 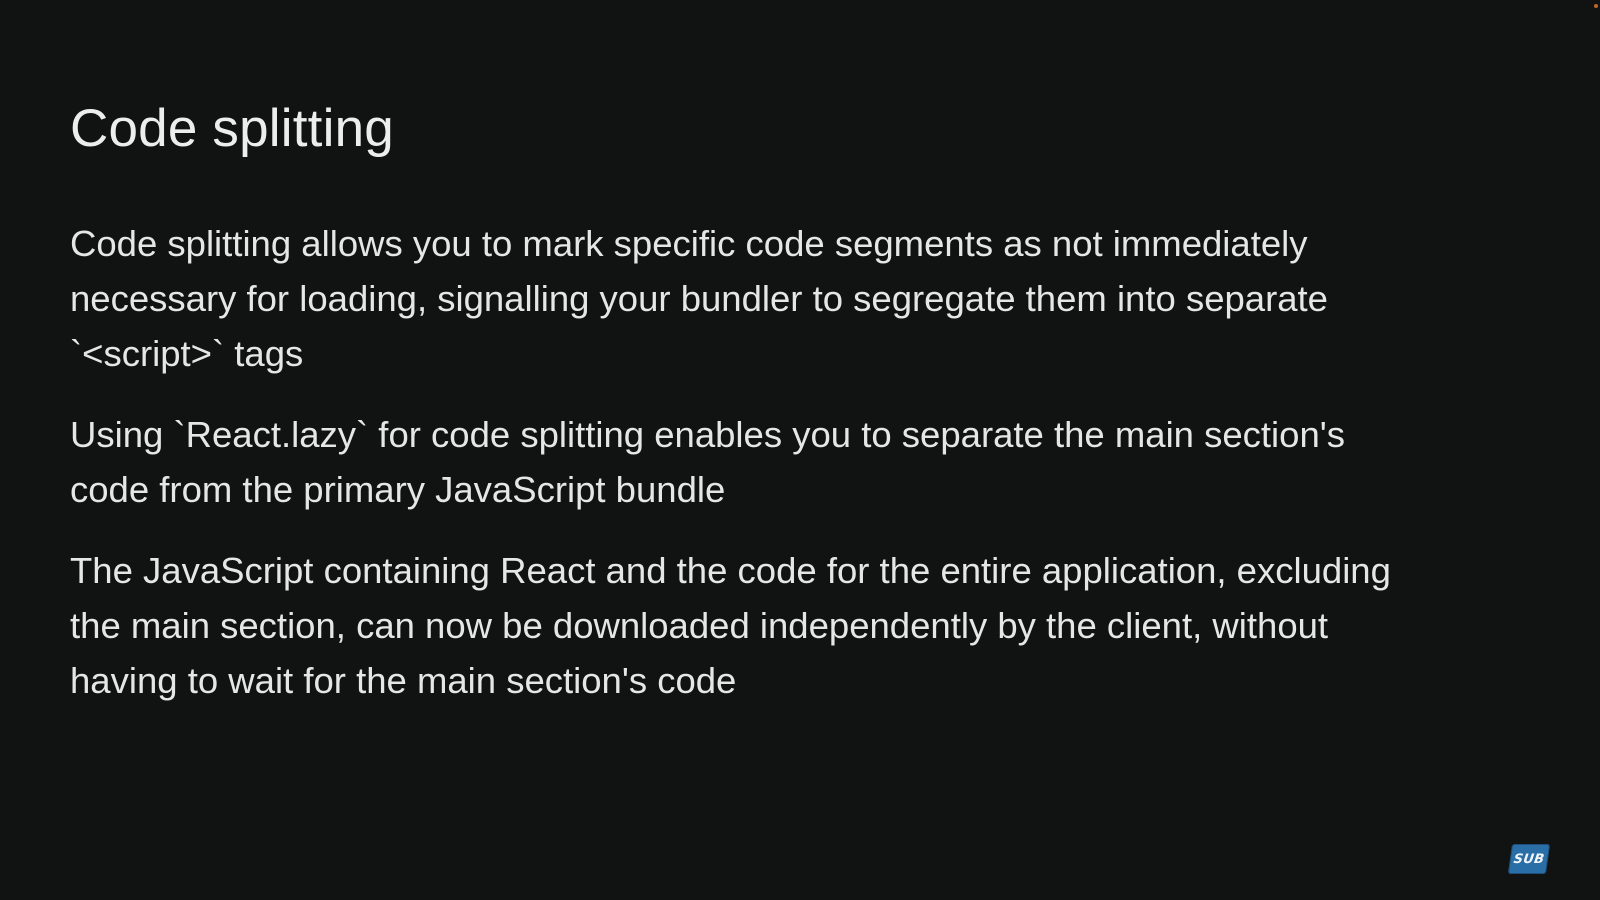 What do you see at coordinates (232, 128) in the screenshot?
I see `slide-title: Code splitting` at bounding box center [232, 128].